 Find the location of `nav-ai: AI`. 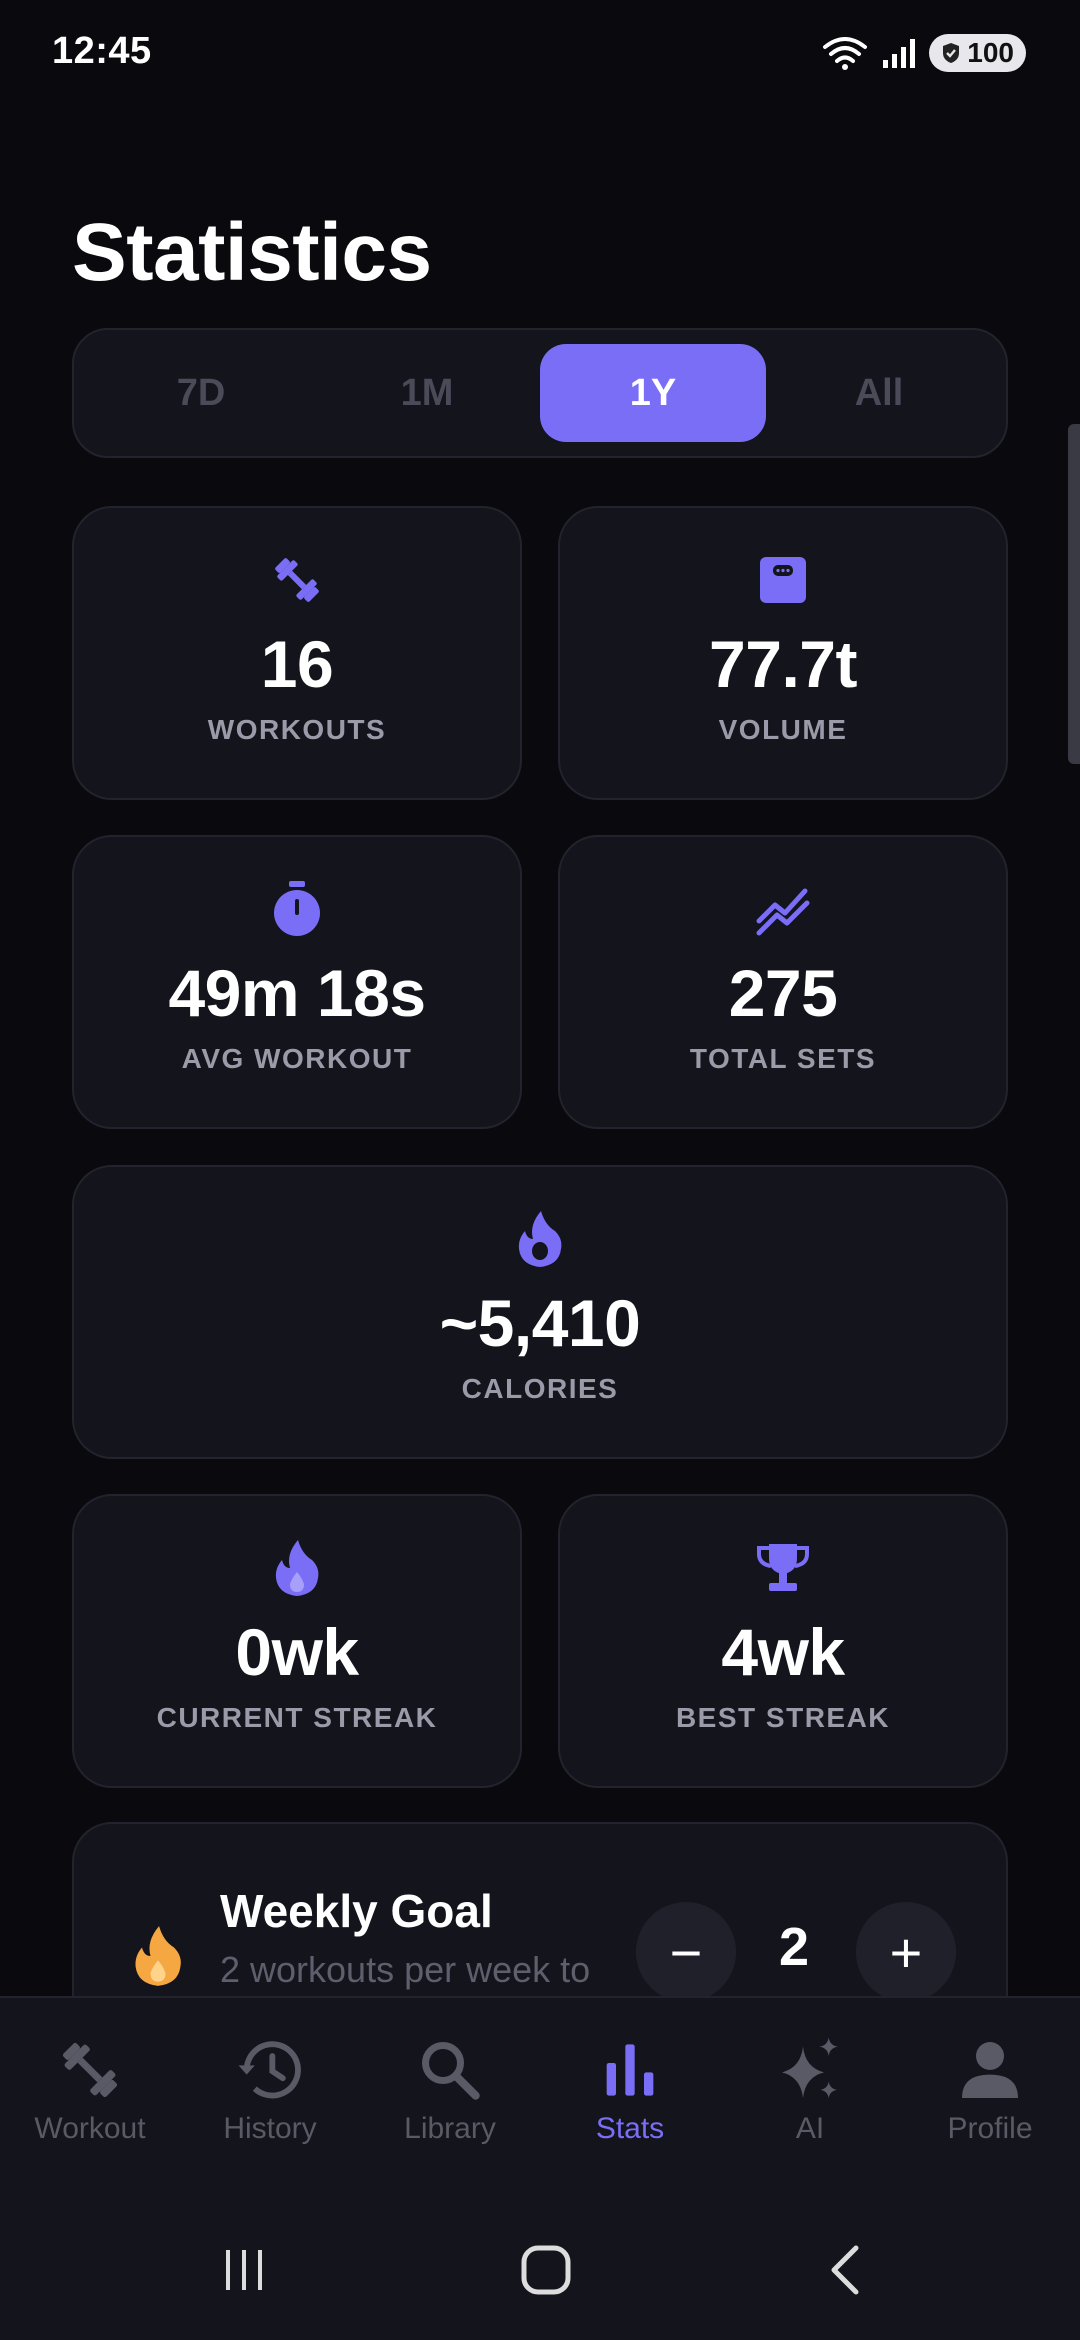

nav-ai: AI is located at coordinates (810, 2090).